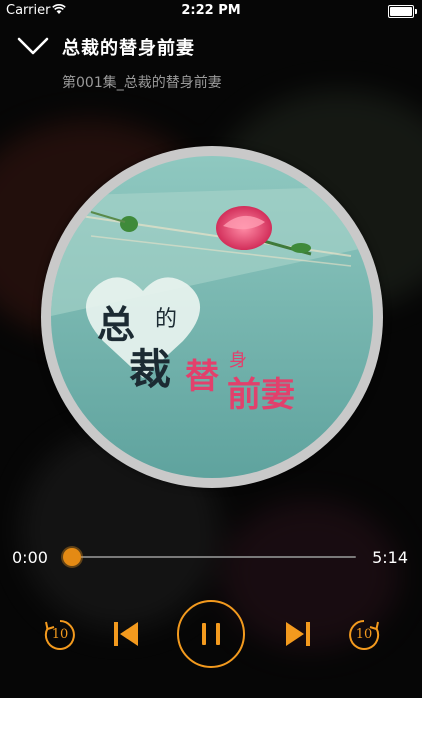 The image size is (422, 750). Describe the element at coordinates (202, 377) in the screenshot. I see `cover-text-ti: 替` at that location.